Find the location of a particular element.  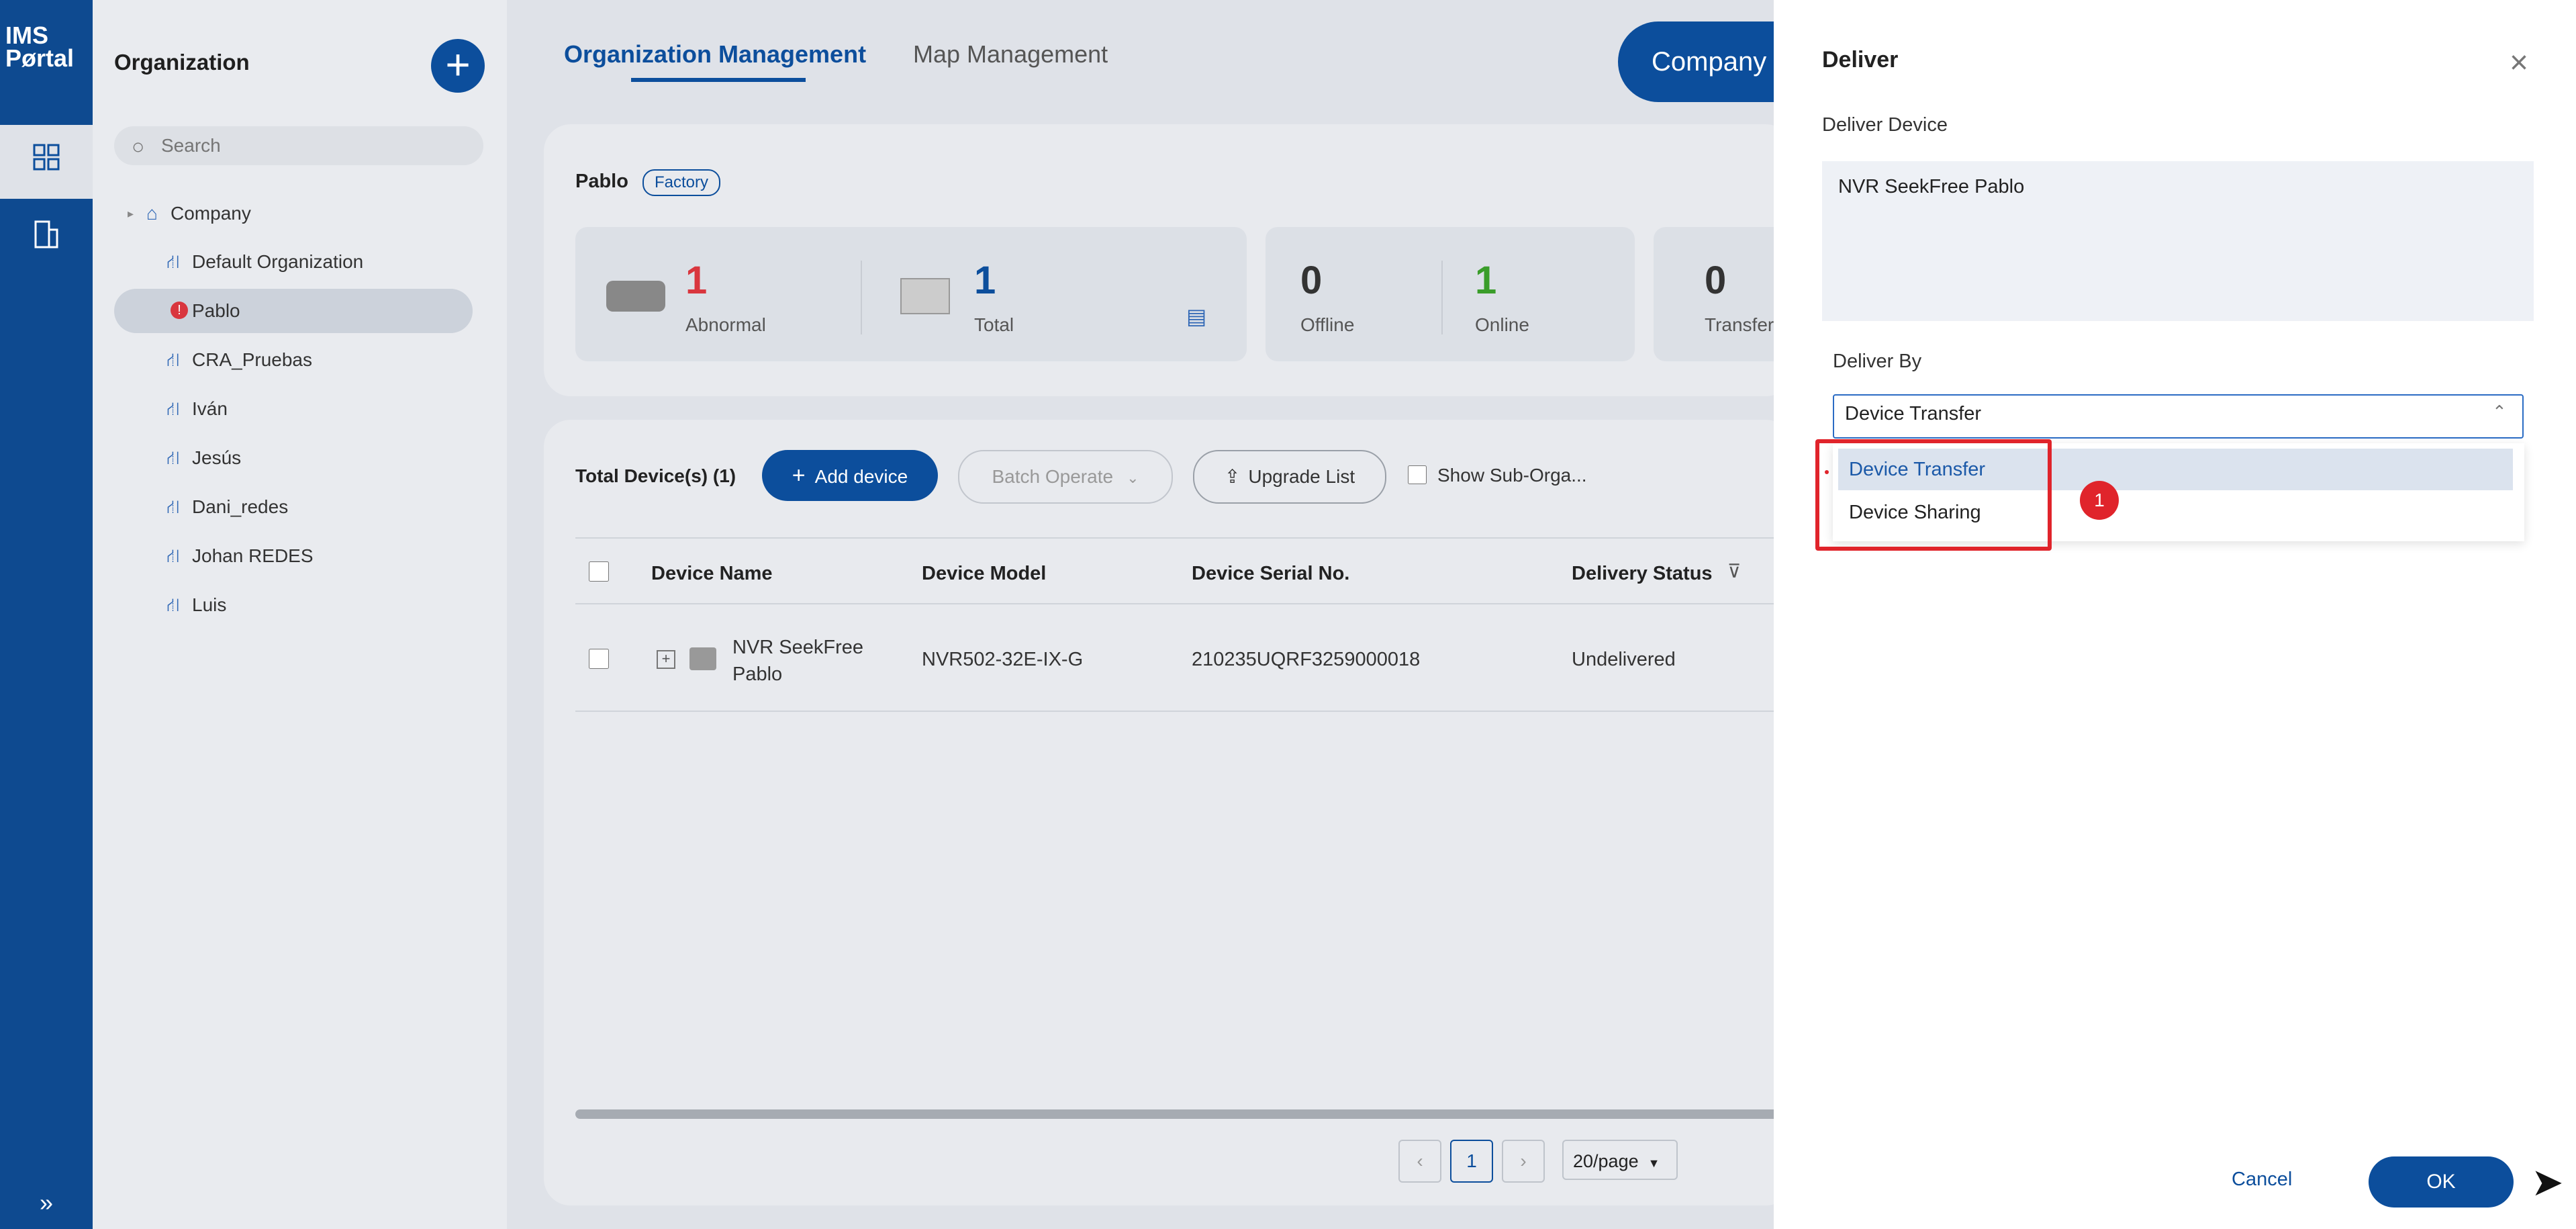

mouse-cursor-icon: ➤ is located at coordinates (2547, 1182).